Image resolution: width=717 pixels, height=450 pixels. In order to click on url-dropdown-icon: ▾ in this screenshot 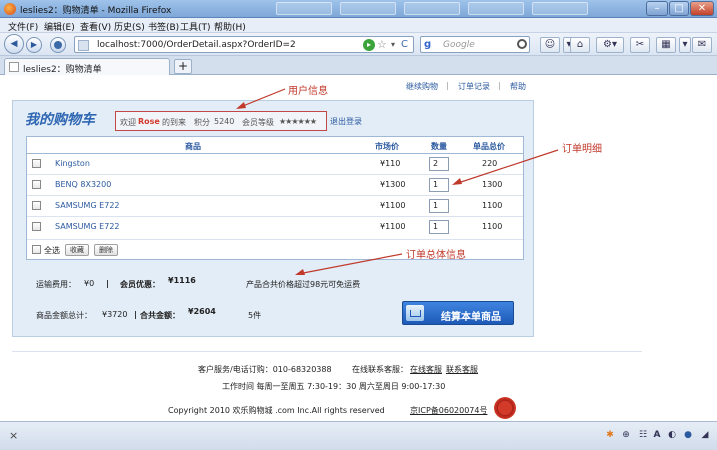, I will do `click(393, 44)`.